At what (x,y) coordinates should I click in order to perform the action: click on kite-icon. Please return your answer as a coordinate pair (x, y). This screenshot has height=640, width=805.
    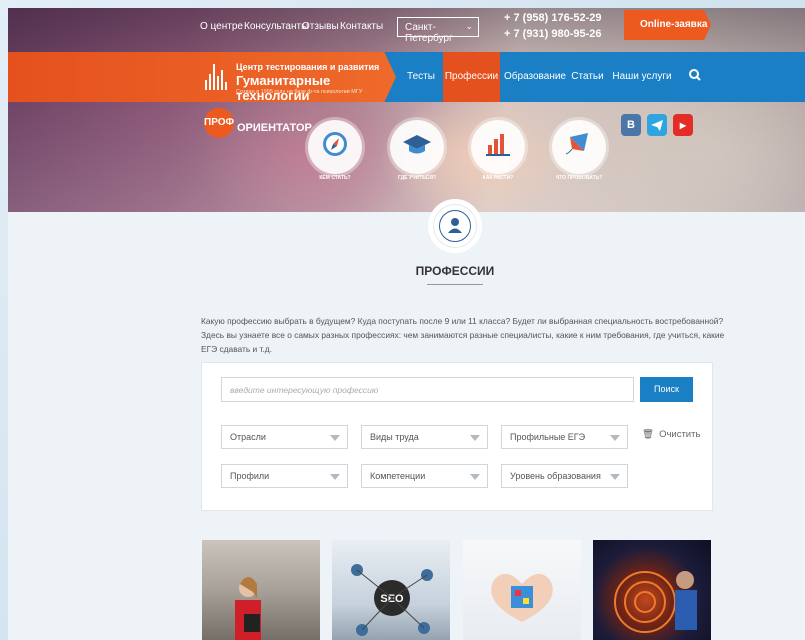
    Looking at the image, I should click on (576, 144).